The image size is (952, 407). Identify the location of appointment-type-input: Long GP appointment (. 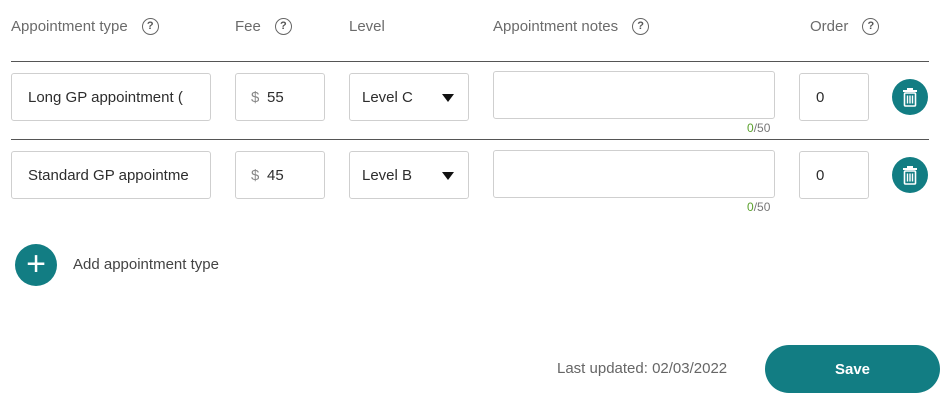
(111, 97).